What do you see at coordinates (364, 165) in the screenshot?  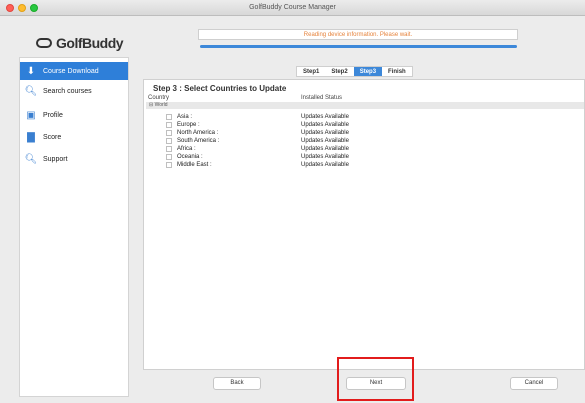 I see `list-item: Middle East : Updates Available` at bounding box center [364, 165].